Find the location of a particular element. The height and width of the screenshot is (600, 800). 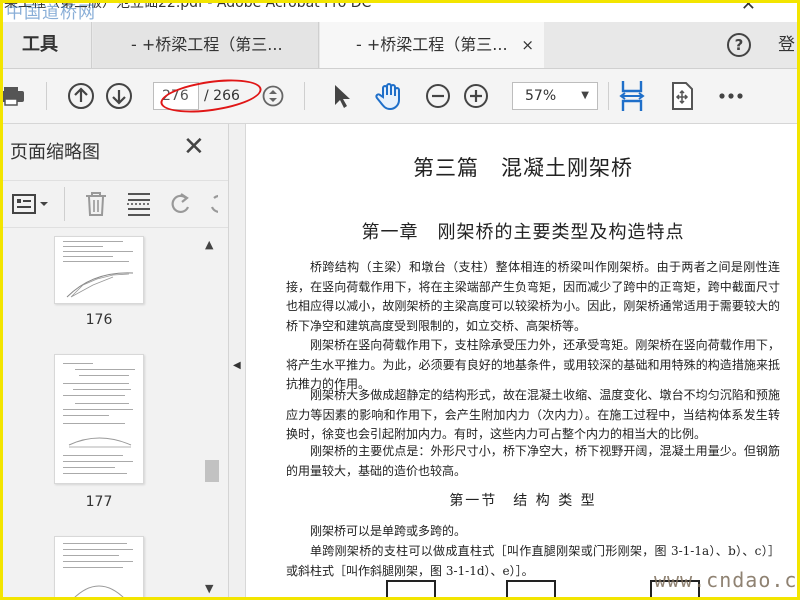

document-tab-2: - +桥梁工程（第三... × is located at coordinates (432, 45).